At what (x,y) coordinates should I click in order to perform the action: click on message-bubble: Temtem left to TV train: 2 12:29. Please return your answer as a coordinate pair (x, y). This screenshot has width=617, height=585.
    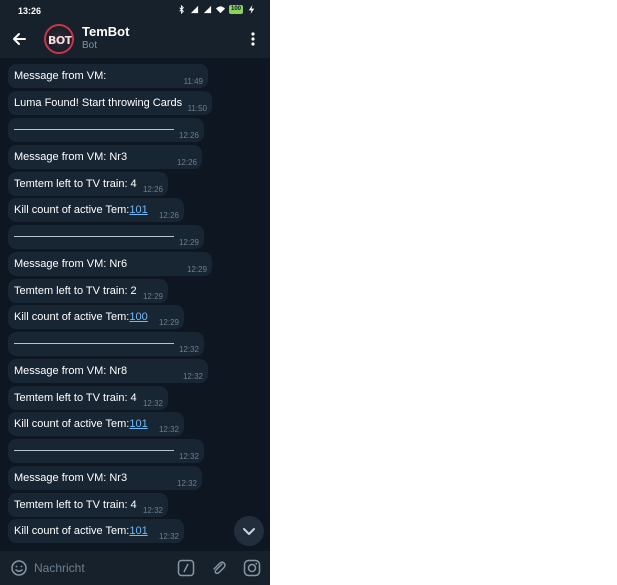
    Looking at the image, I should click on (88, 291).